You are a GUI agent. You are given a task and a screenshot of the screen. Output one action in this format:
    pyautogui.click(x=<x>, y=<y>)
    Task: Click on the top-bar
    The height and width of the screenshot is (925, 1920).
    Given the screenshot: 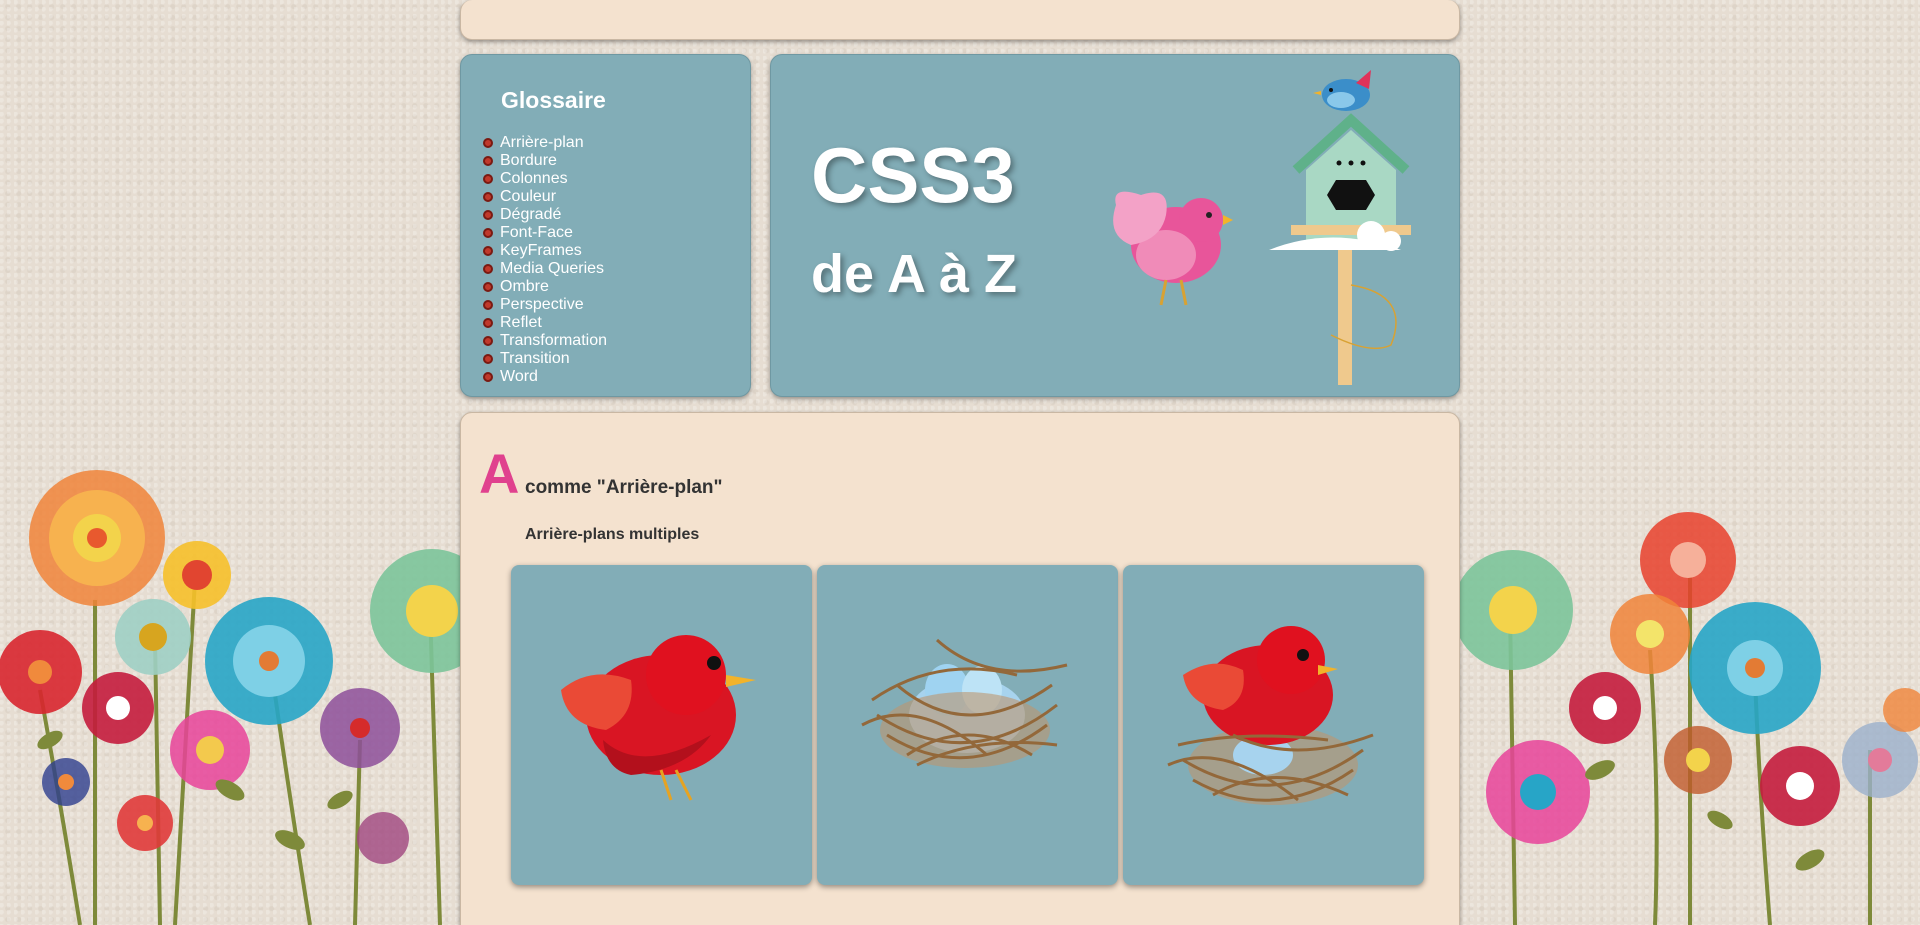 What is the action you would take?
    pyautogui.click(x=960, y=20)
    